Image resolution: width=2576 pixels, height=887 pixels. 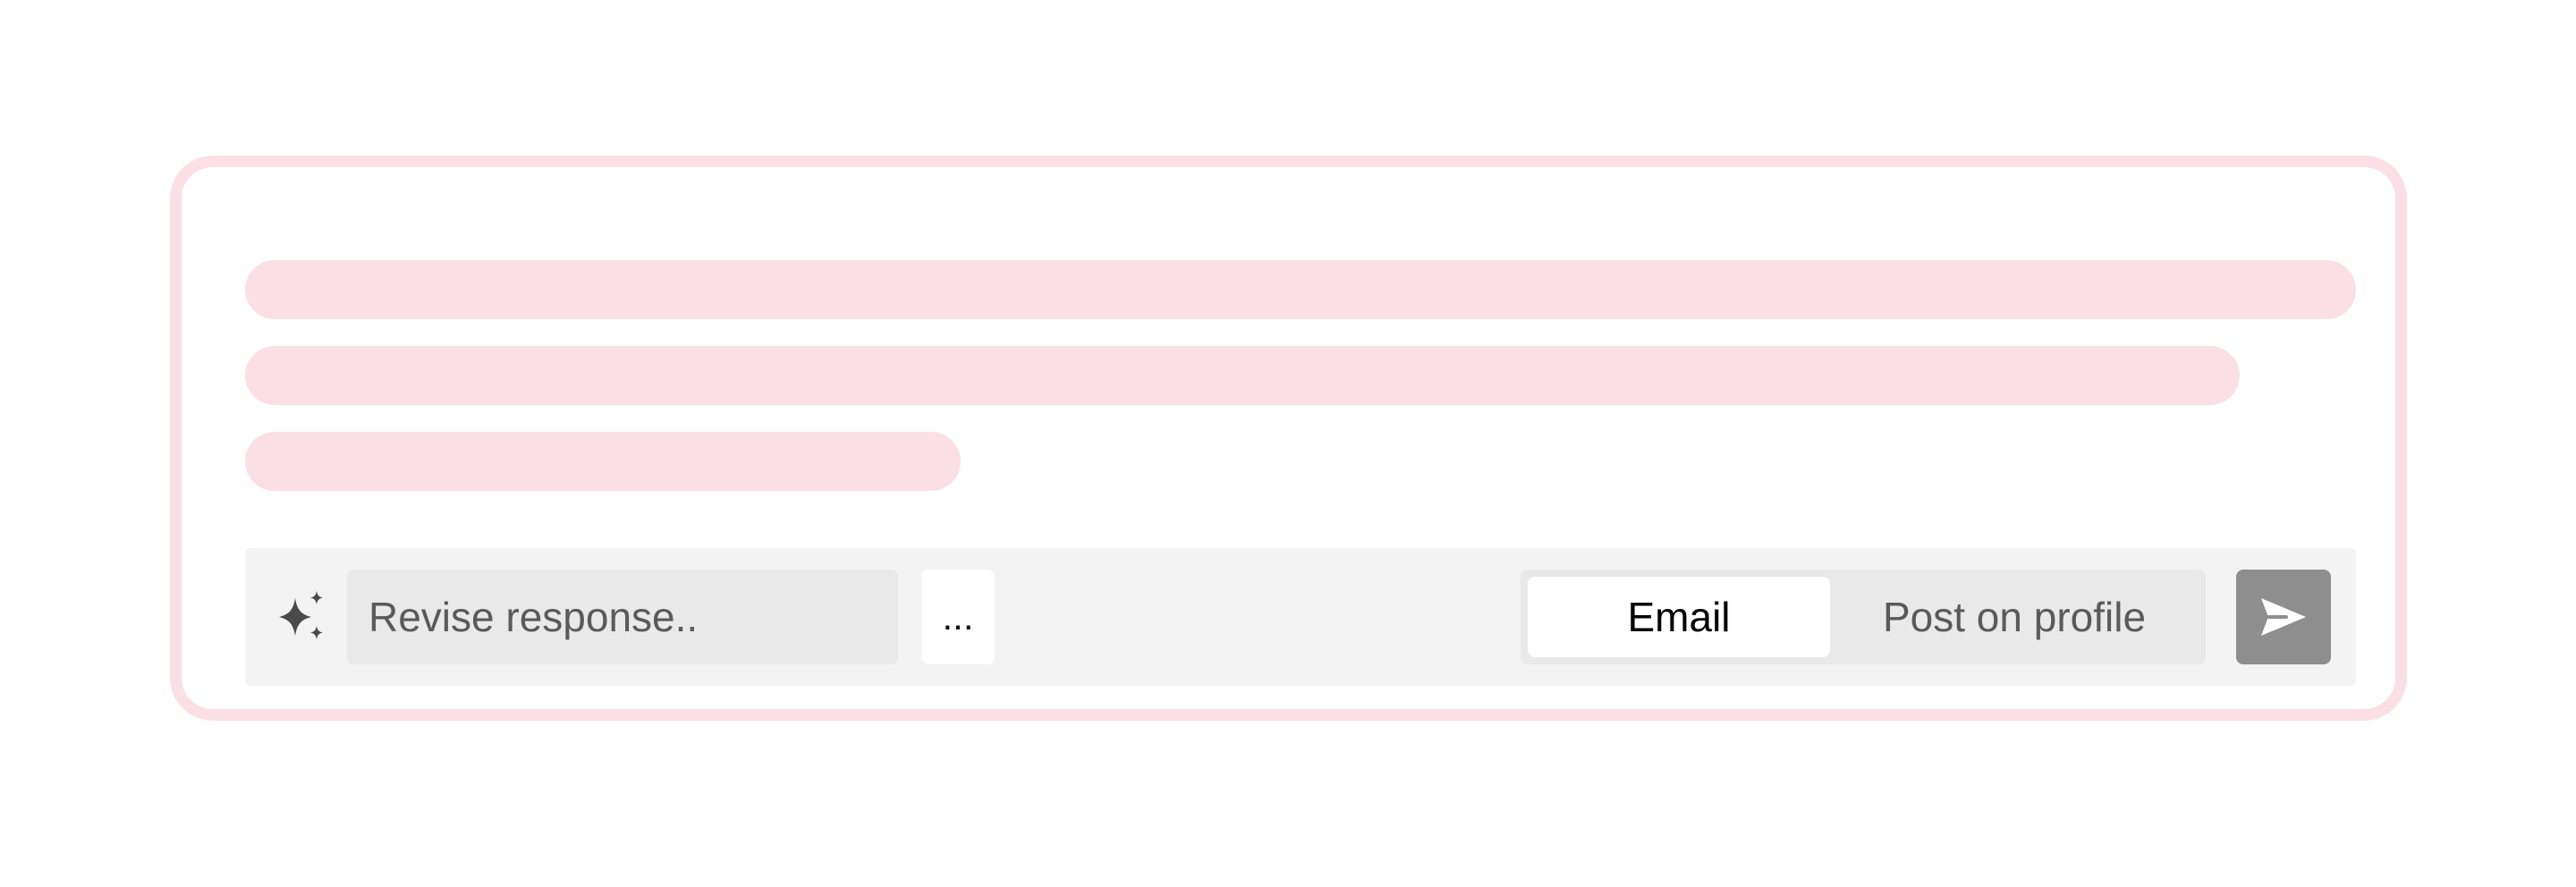 What do you see at coordinates (622, 617) in the screenshot?
I see `revise-response-input` at bounding box center [622, 617].